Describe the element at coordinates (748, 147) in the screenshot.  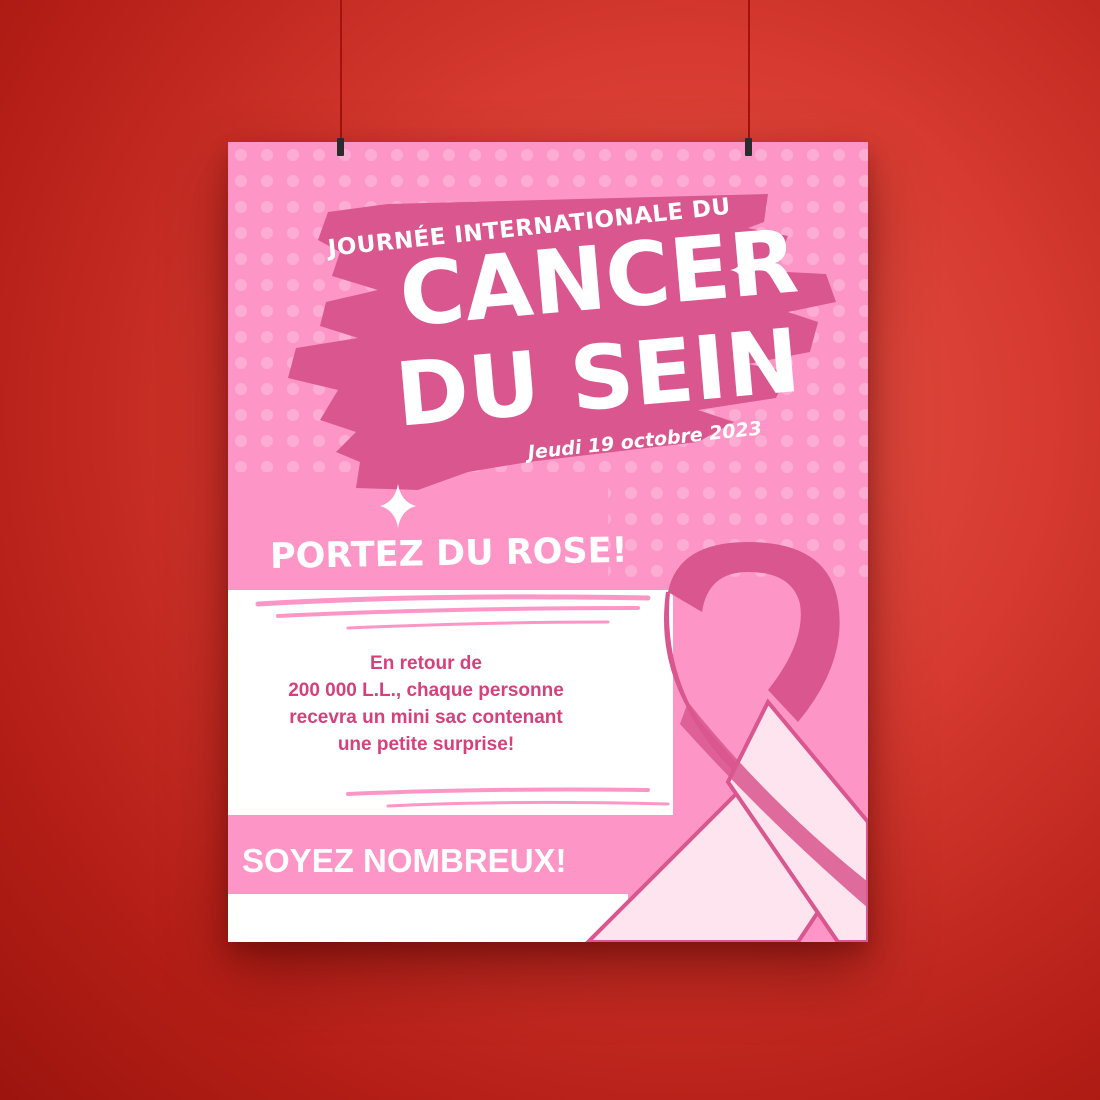
I see `binder-clip-right` at that location.